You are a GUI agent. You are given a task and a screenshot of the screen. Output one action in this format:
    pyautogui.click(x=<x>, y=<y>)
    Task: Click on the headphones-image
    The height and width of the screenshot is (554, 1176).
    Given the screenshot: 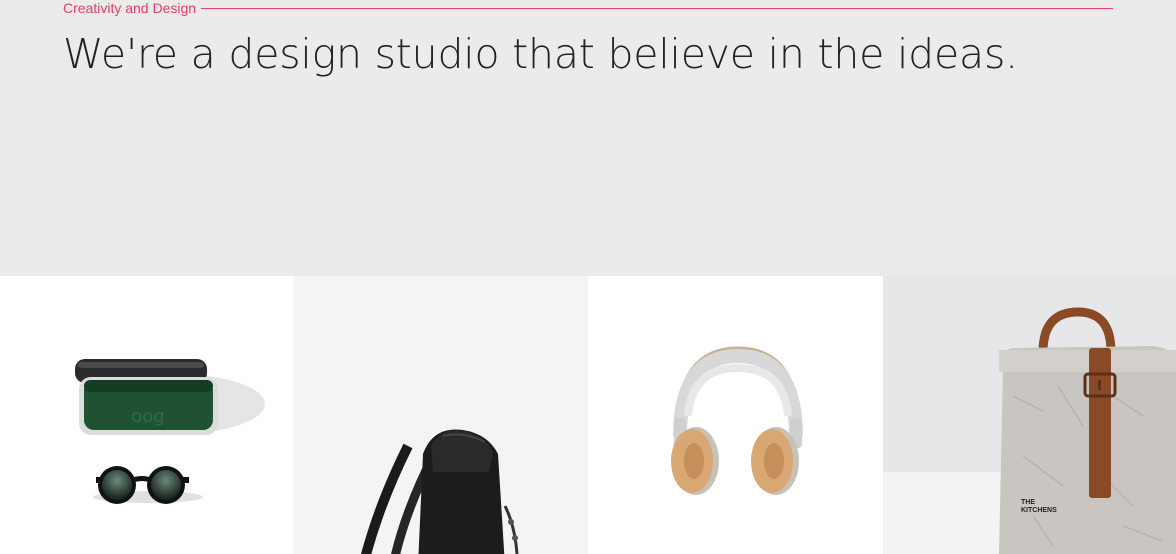 What is the action you would take?
    pyautogui.click(x=737, y=420)
    